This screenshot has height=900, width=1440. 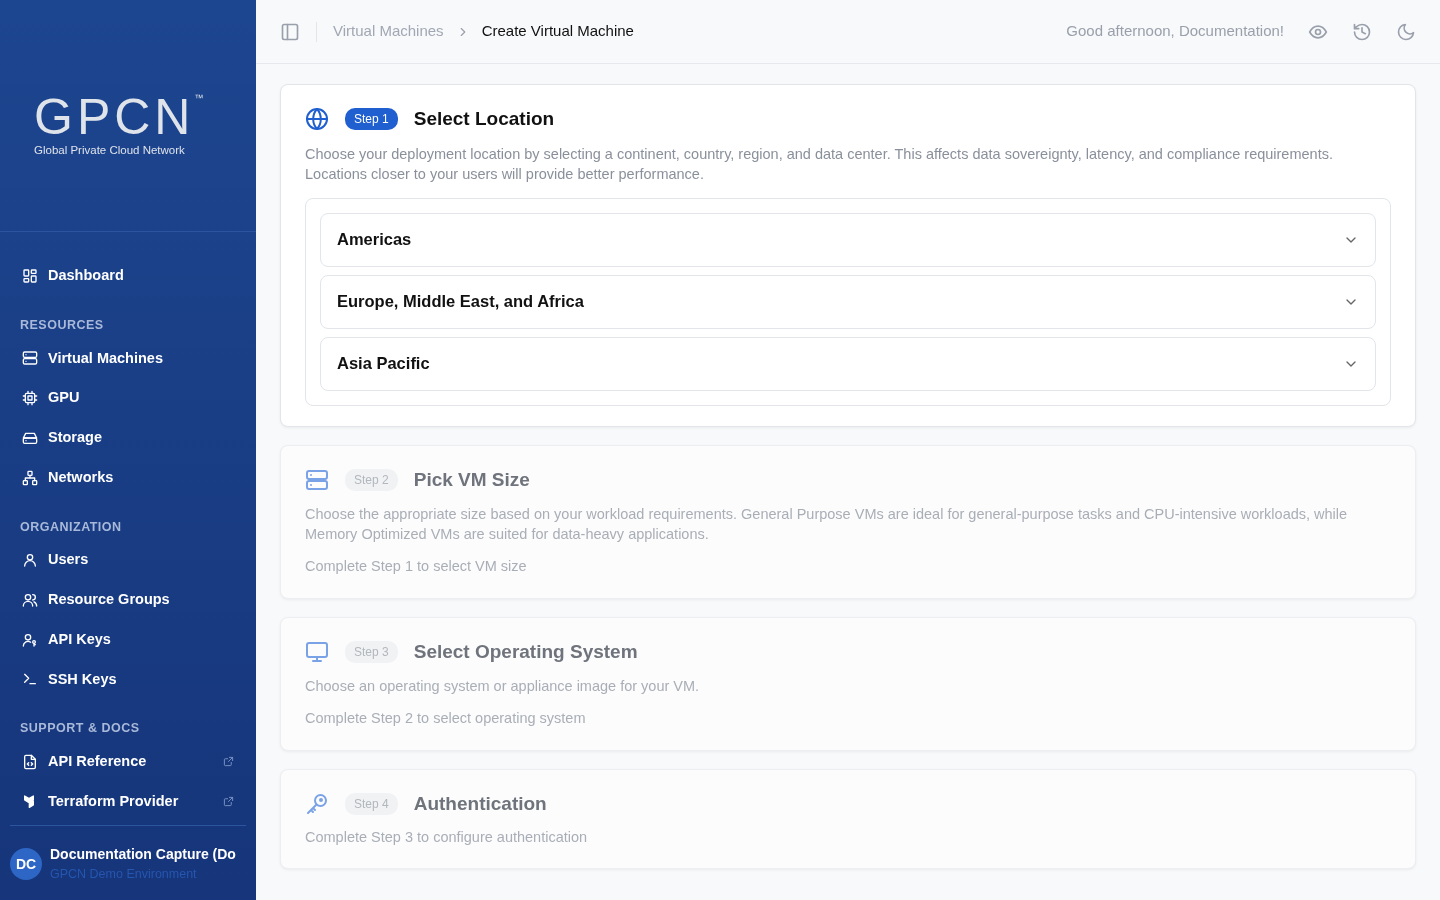 What do you see at coordinates (290, 31) in the screenshot?
I see `sidebar-toggle-icon` at bounding box center [290, 31].